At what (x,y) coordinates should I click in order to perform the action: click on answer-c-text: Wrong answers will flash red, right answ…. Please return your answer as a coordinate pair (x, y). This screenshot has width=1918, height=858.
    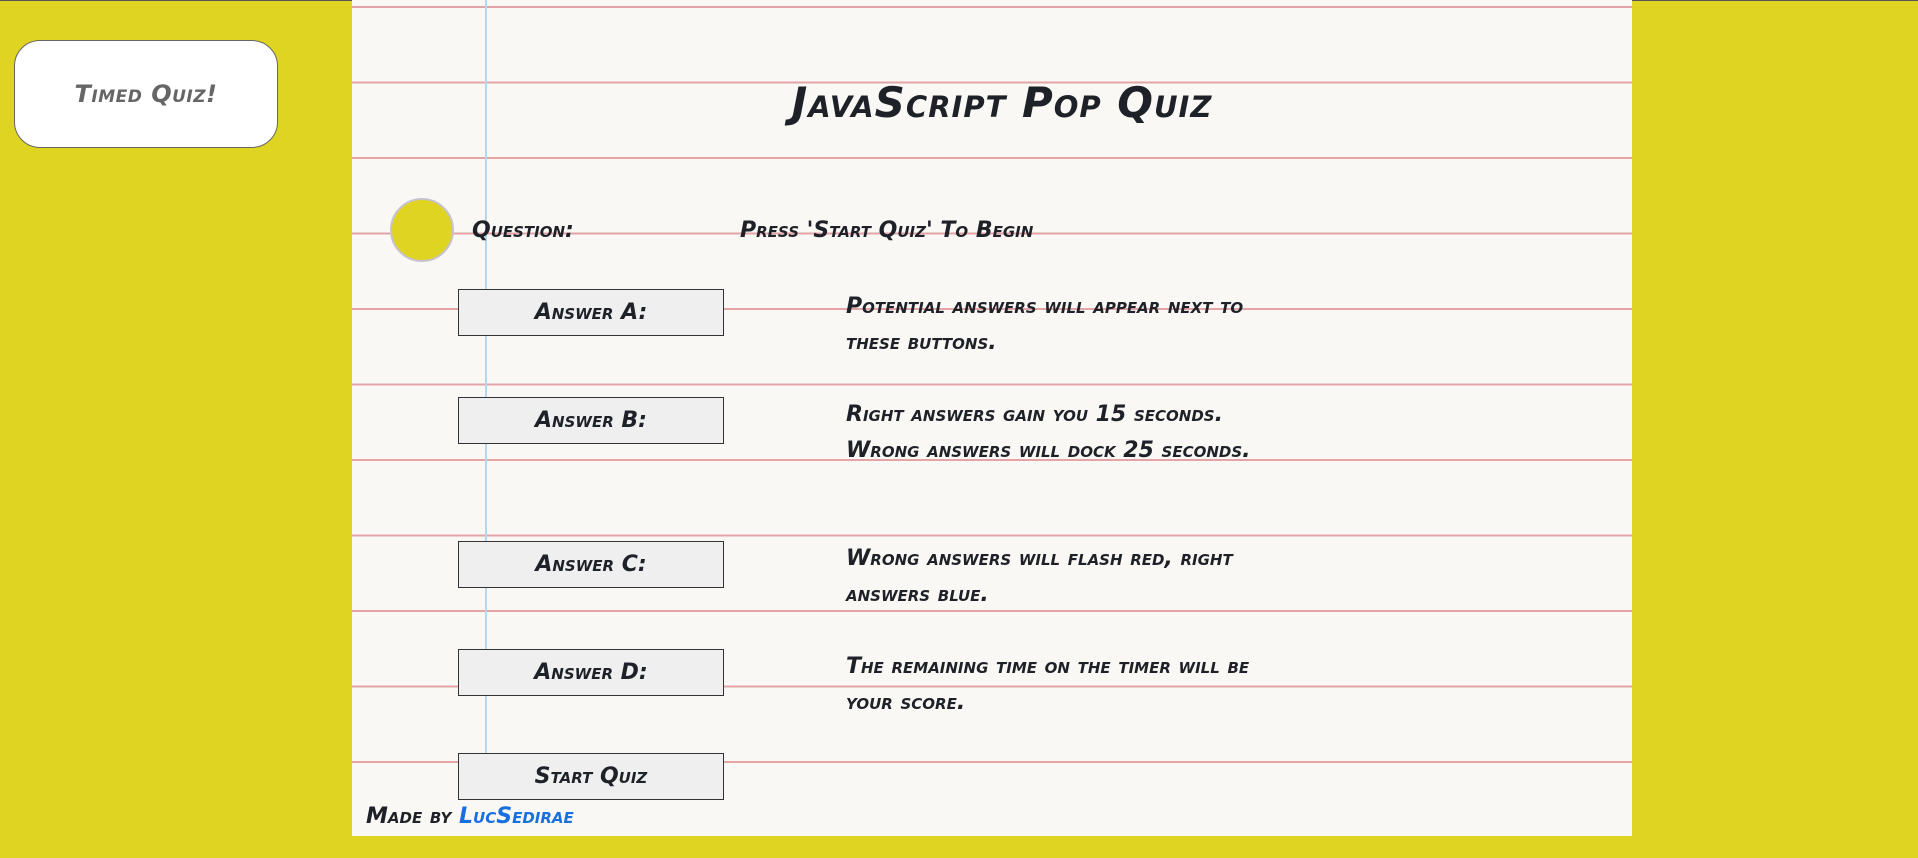
    Looking at the image, I should click on (1039, 576).